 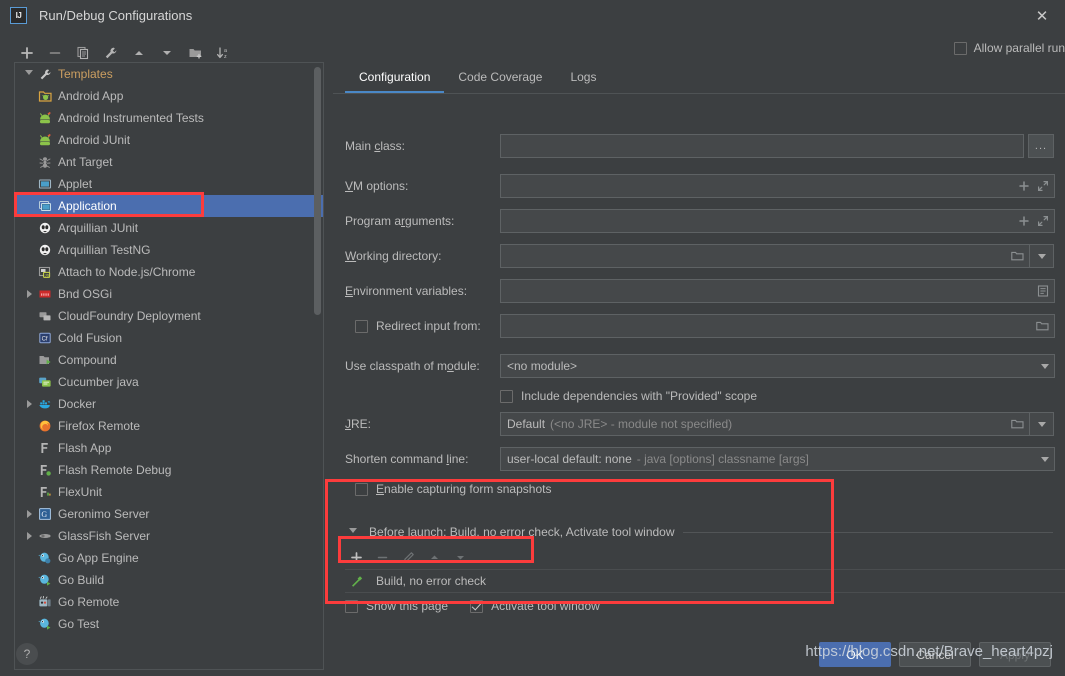 I want to click on tree-item-label: Geronimo Server, so click(x=104, y=514).